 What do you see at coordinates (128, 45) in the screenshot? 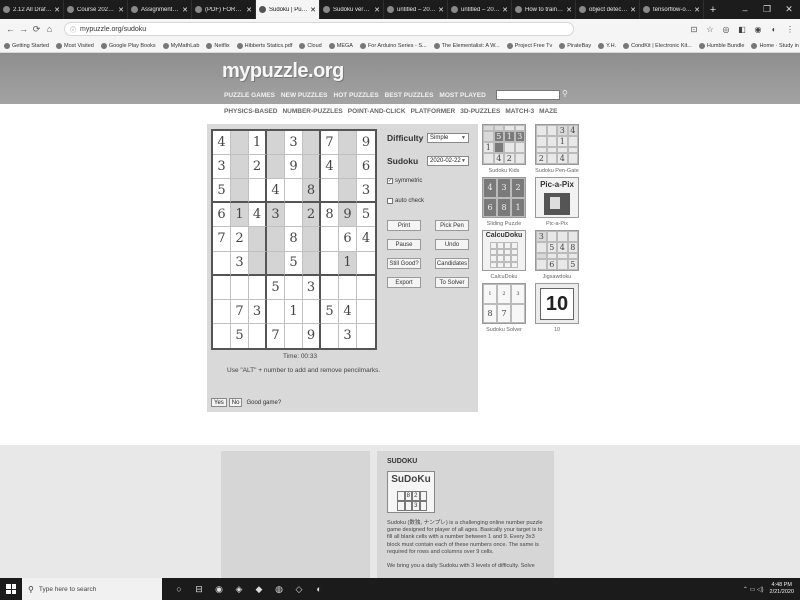
I see `bookmark-item: Google Play Books` at bounding box center [128, 45].